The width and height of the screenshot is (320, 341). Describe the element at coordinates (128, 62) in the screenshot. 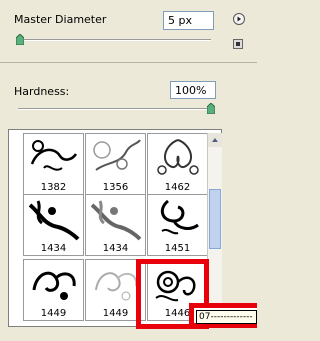

I see `separator` at that location.